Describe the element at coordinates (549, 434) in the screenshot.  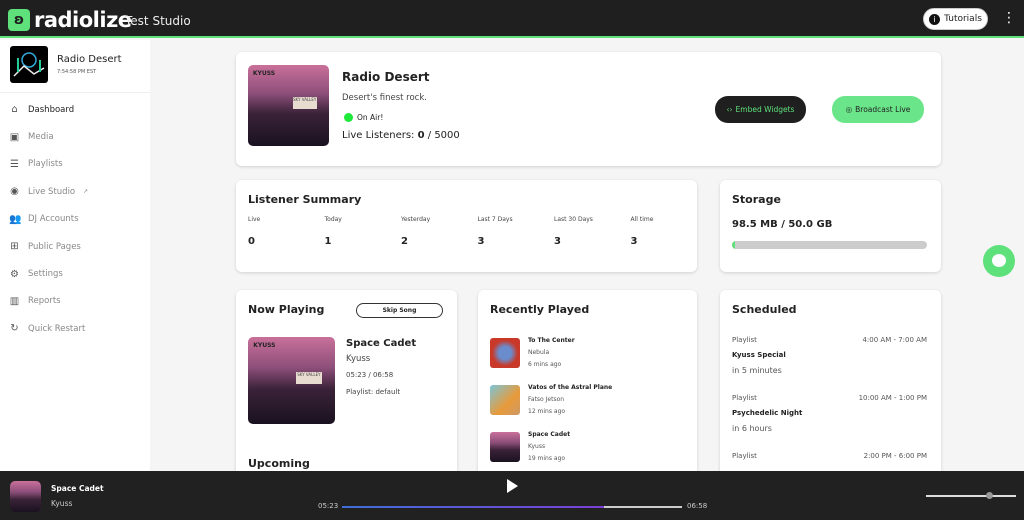
I see `track-title: Space Cadet` at that location.